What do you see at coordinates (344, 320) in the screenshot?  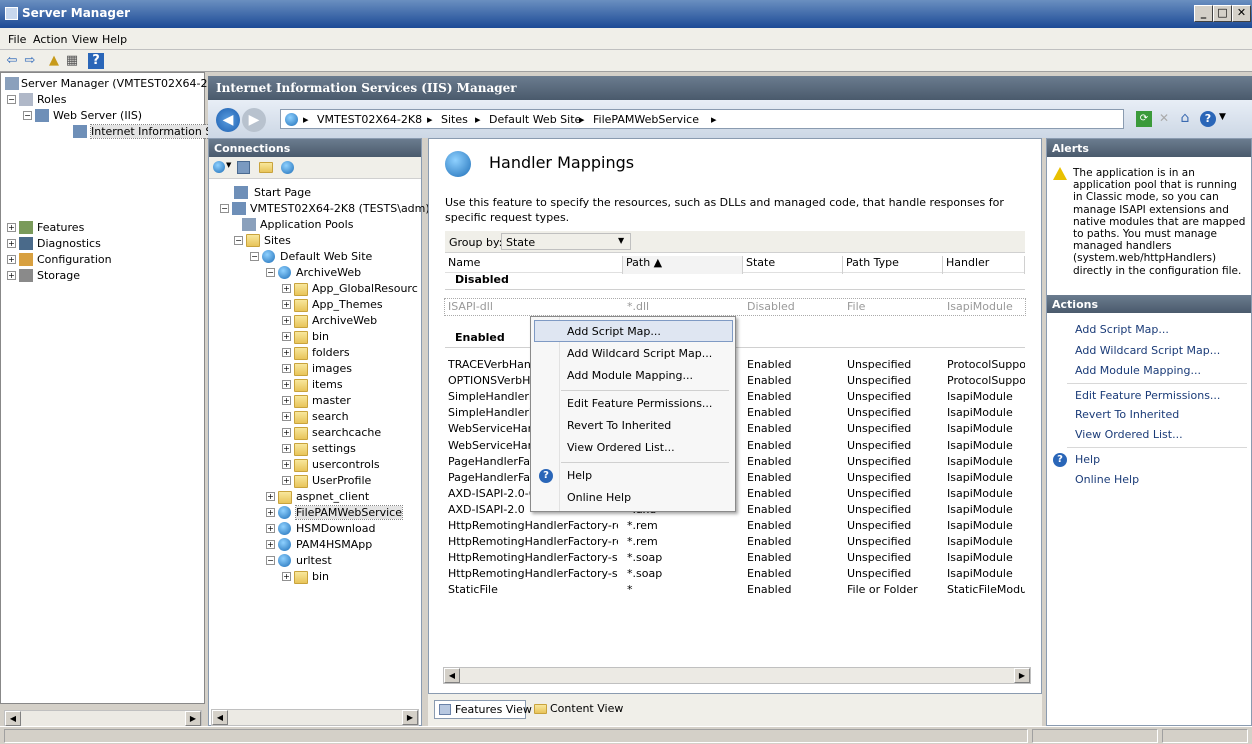 I see `tree-archiveweb2: ArchiveWeb` at bounding box center [344, 320].